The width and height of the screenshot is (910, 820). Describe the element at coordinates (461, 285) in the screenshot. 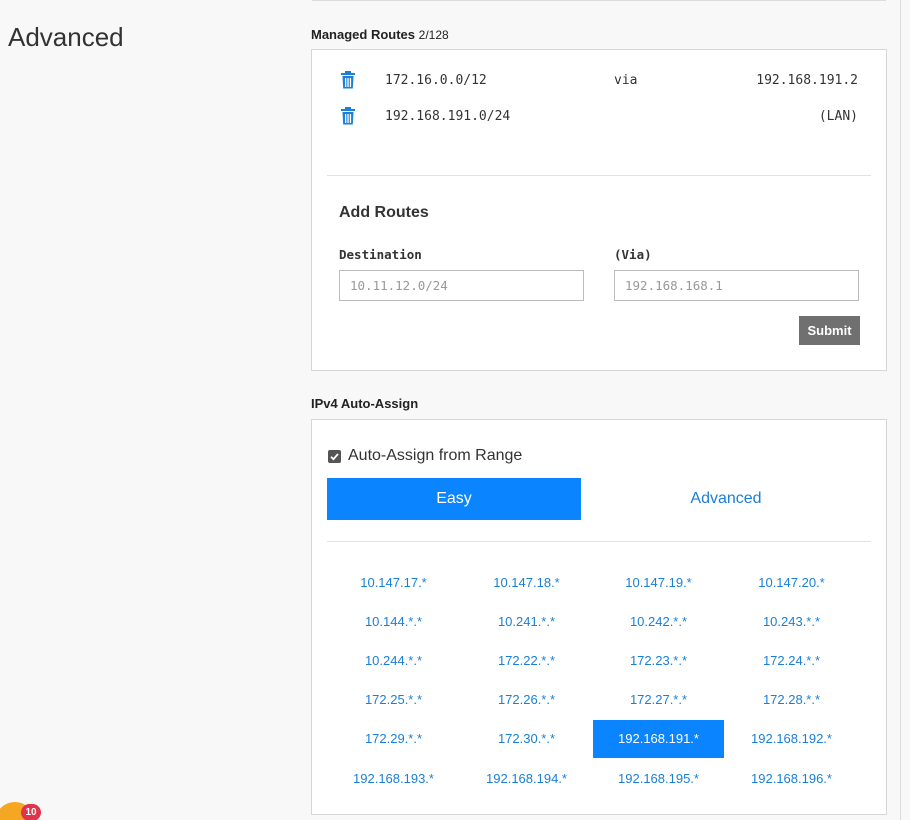

I see `destination-input` at that location.